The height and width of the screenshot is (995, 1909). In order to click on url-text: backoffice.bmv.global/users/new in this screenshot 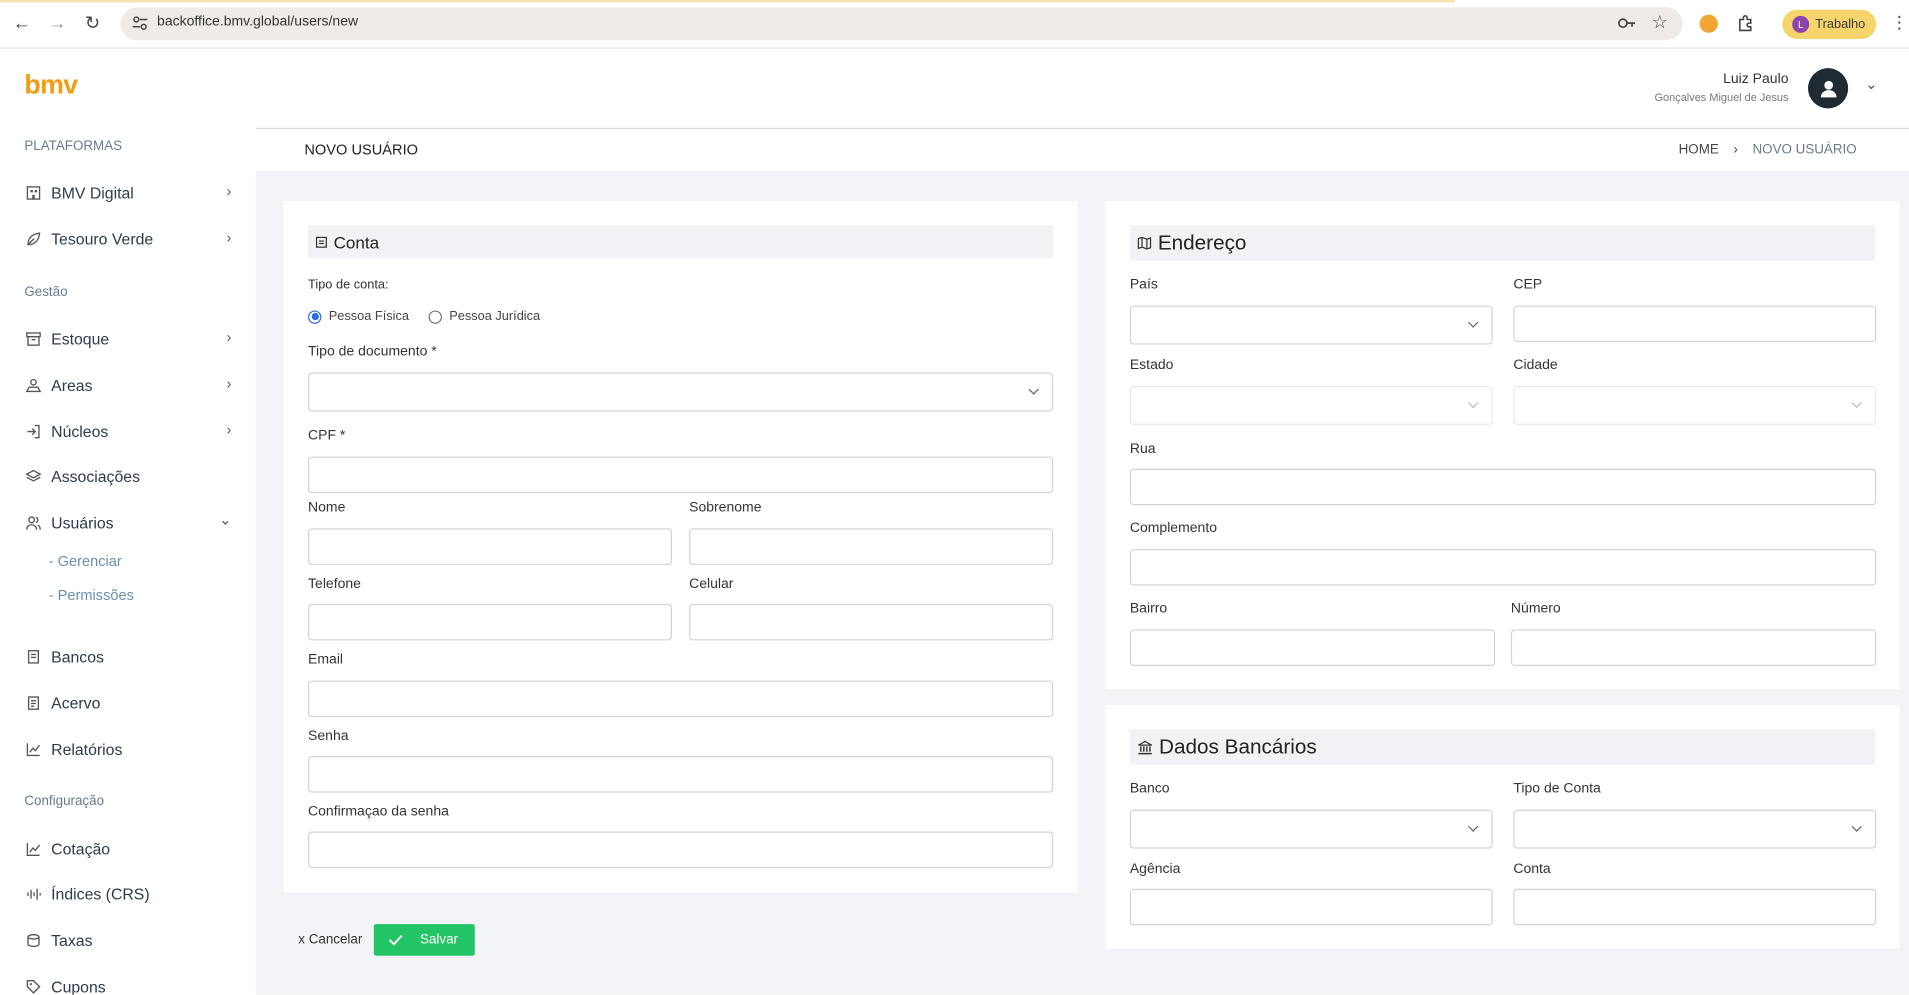, I will do `click(257, 22)`.